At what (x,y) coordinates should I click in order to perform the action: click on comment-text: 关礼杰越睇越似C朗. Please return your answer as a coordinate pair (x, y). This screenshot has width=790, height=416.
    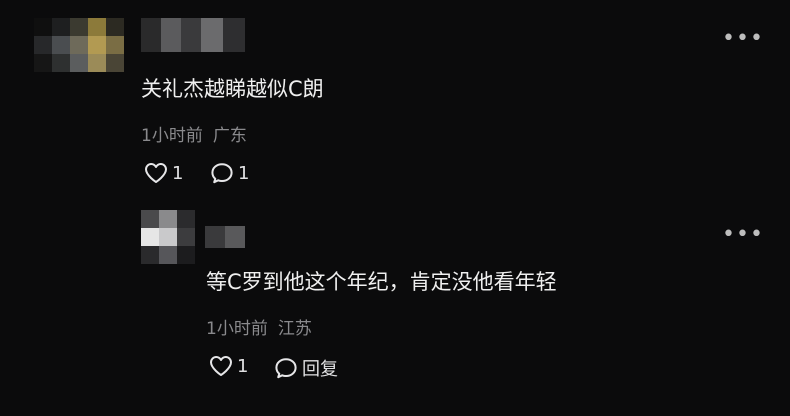
    Looking at the image, I should click on (232, 89).